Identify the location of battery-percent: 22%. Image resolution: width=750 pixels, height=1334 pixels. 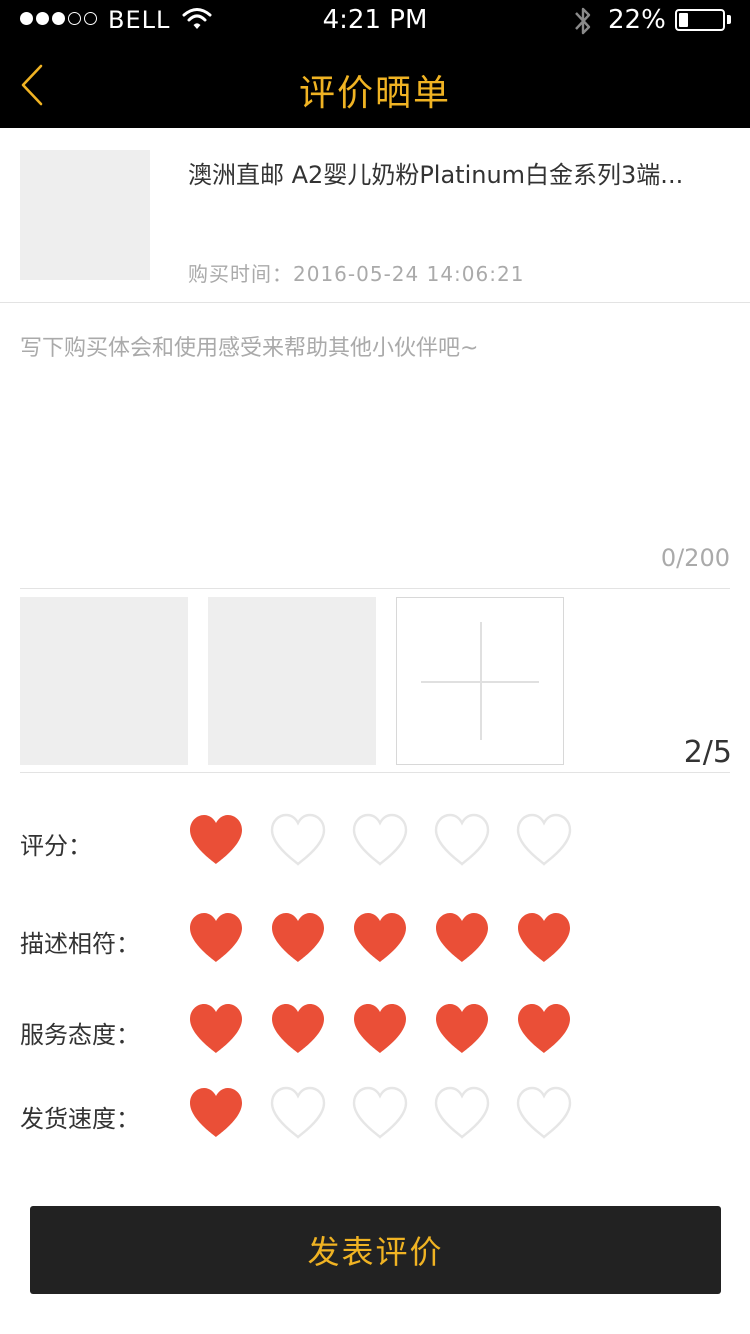
(637, 20).